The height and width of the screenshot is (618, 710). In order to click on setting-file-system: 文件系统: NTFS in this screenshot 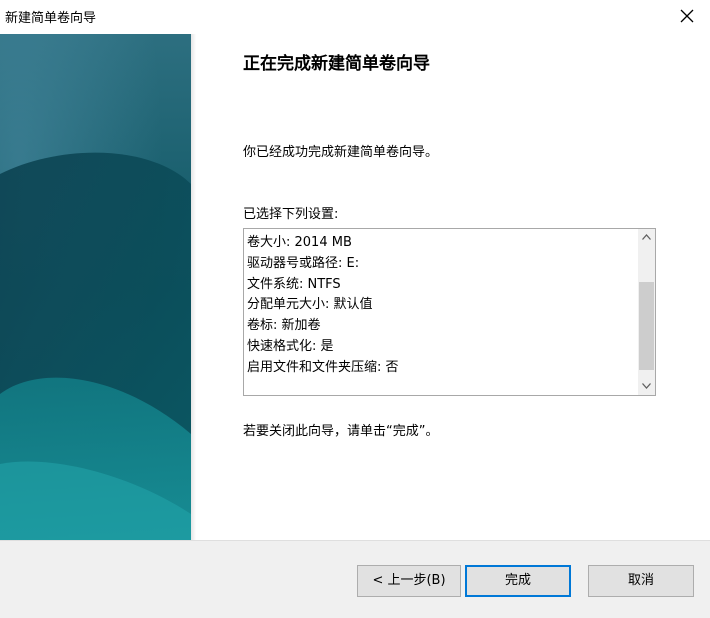, I will do `click(294, 284)`.